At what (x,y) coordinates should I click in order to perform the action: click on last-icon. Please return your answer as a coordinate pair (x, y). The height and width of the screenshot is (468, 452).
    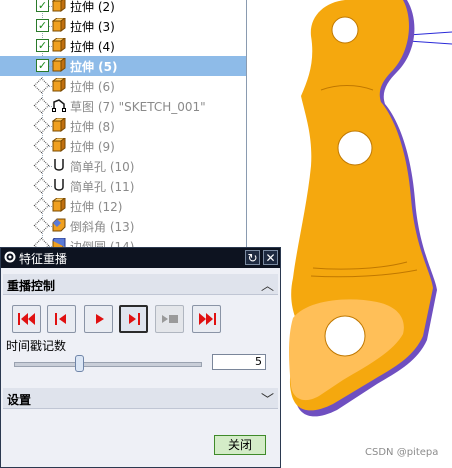
    Looking at the image, I should click on (207, 319).